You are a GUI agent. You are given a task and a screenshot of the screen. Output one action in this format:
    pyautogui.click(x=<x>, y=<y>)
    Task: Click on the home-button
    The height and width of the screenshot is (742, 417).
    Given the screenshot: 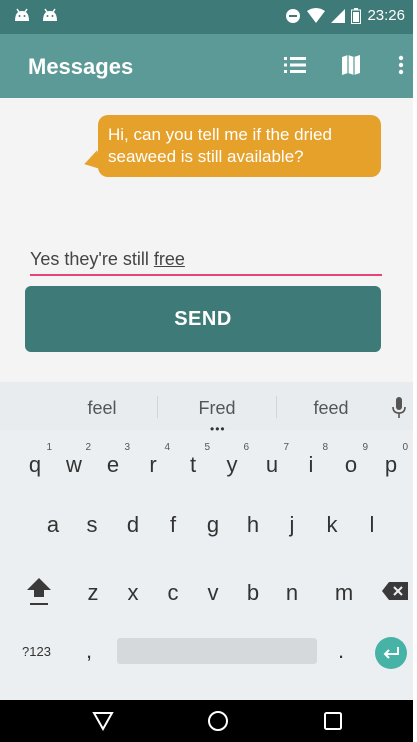 What is the action you would take?
    pyautogui.click(x=218, y=721)
    